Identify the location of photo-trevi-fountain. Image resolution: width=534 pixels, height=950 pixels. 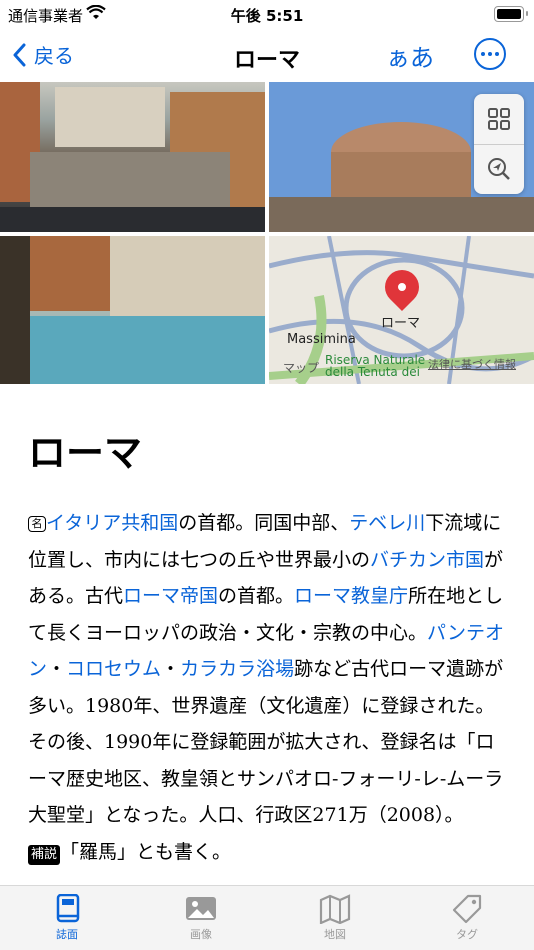
(132, 310).